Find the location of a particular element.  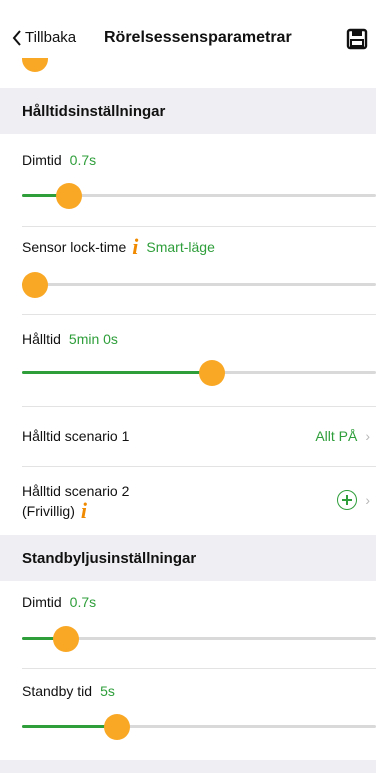

hold-scenario-2-optional: (Frivillig) is located at coordinates (48, 511).